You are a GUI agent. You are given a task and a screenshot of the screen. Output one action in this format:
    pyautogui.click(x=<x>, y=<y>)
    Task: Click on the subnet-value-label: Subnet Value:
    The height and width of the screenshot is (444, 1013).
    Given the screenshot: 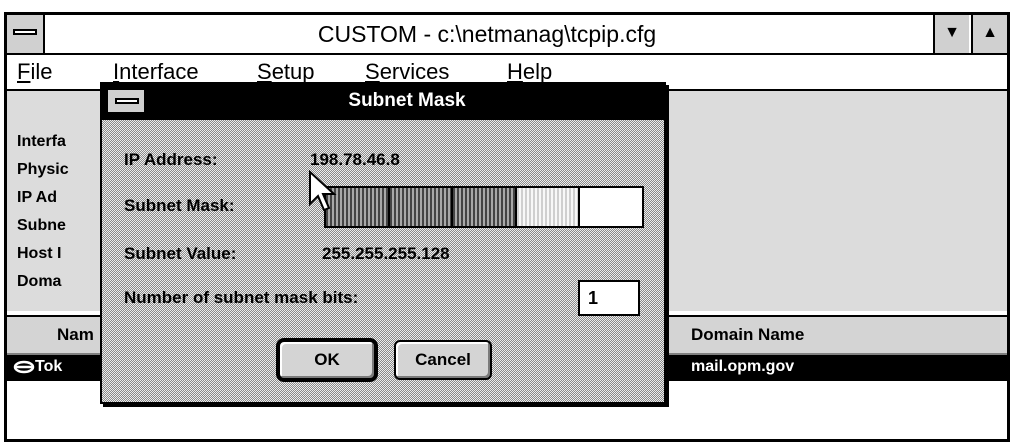 What is the action you would take?
    pyautogui.click(x=180, y=253)
    